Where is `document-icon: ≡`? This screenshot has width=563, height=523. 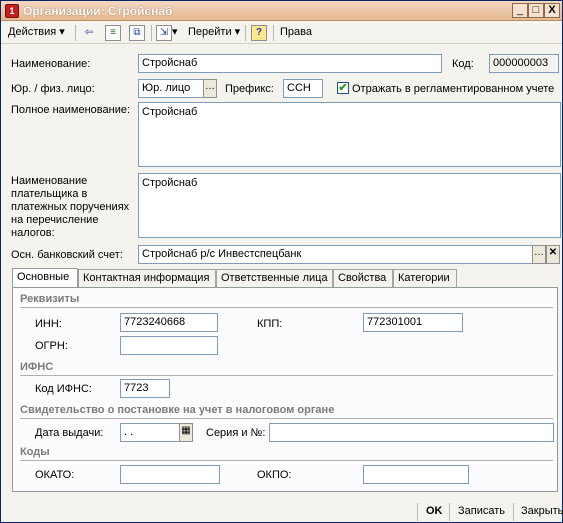 document-icon: ≡ is located at coordinates (113, 33).